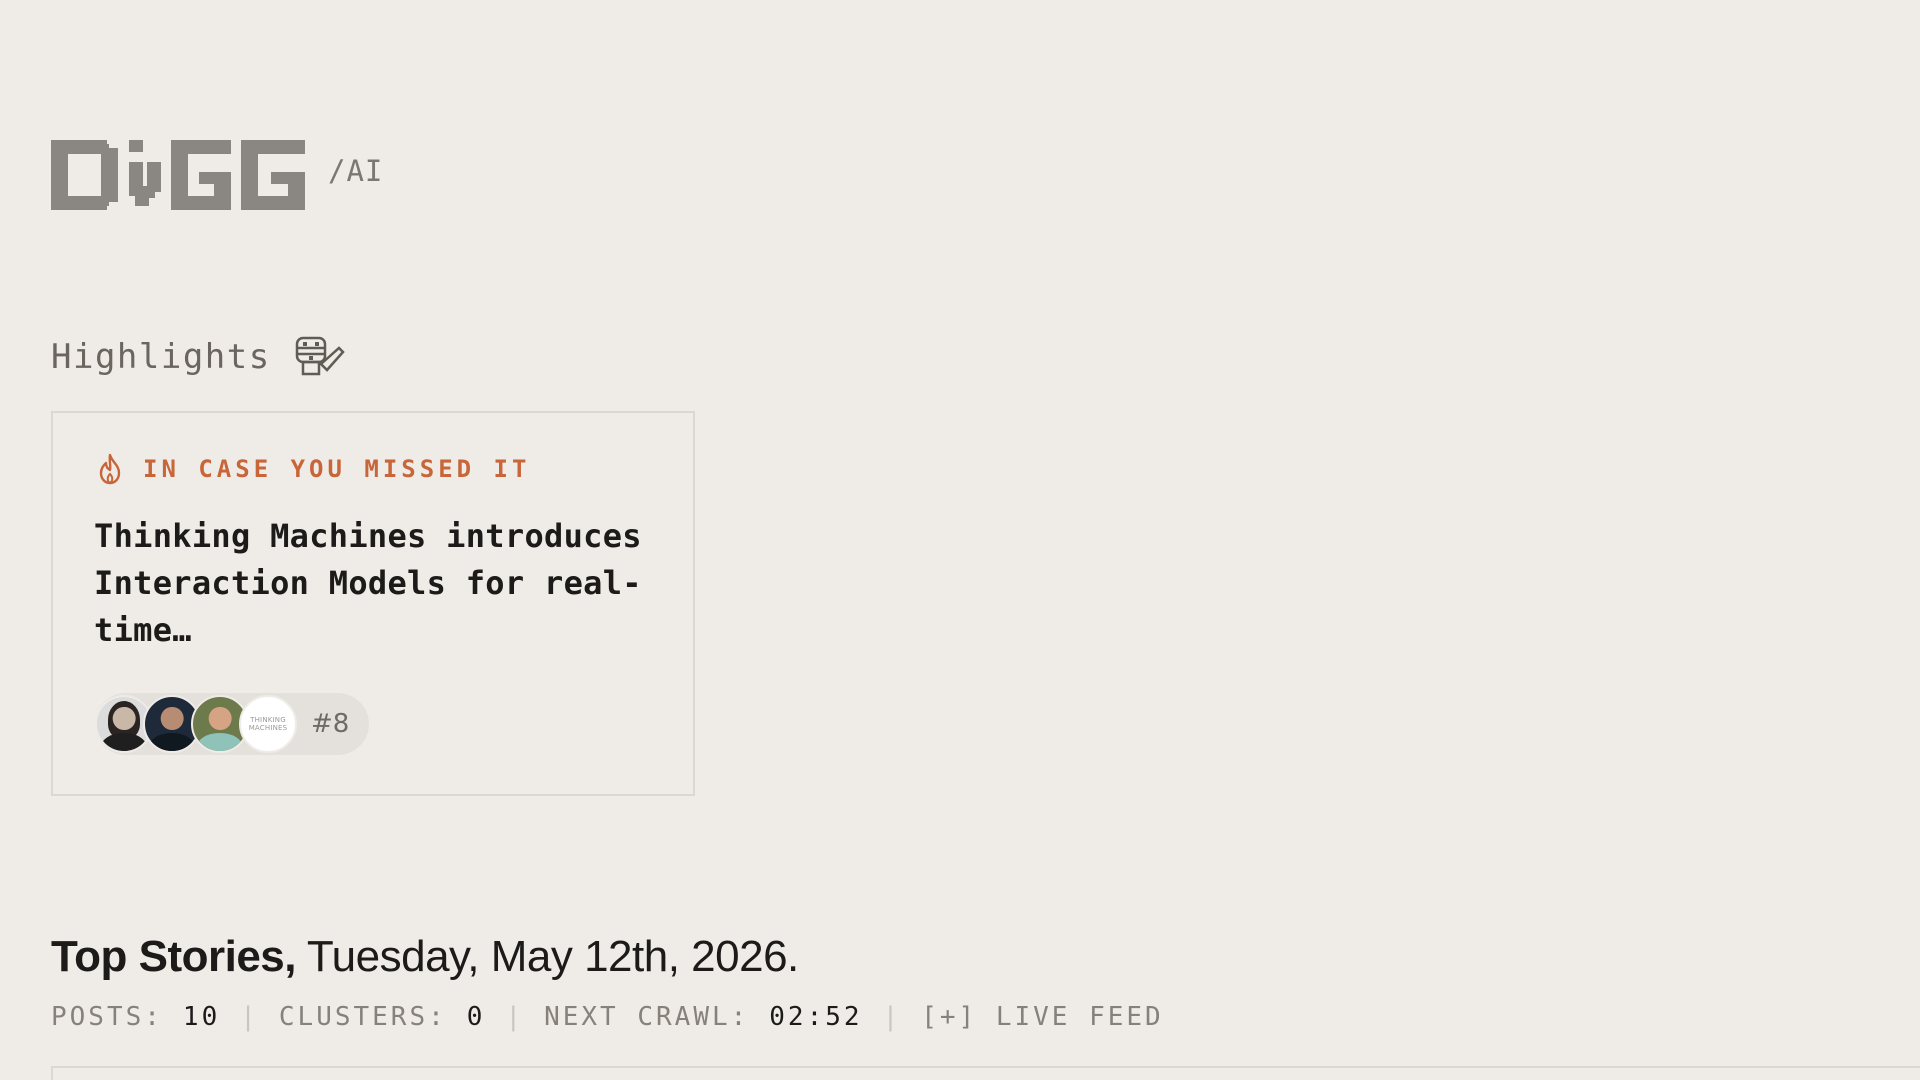  I want to click on flame-icon, so click(110, 469).